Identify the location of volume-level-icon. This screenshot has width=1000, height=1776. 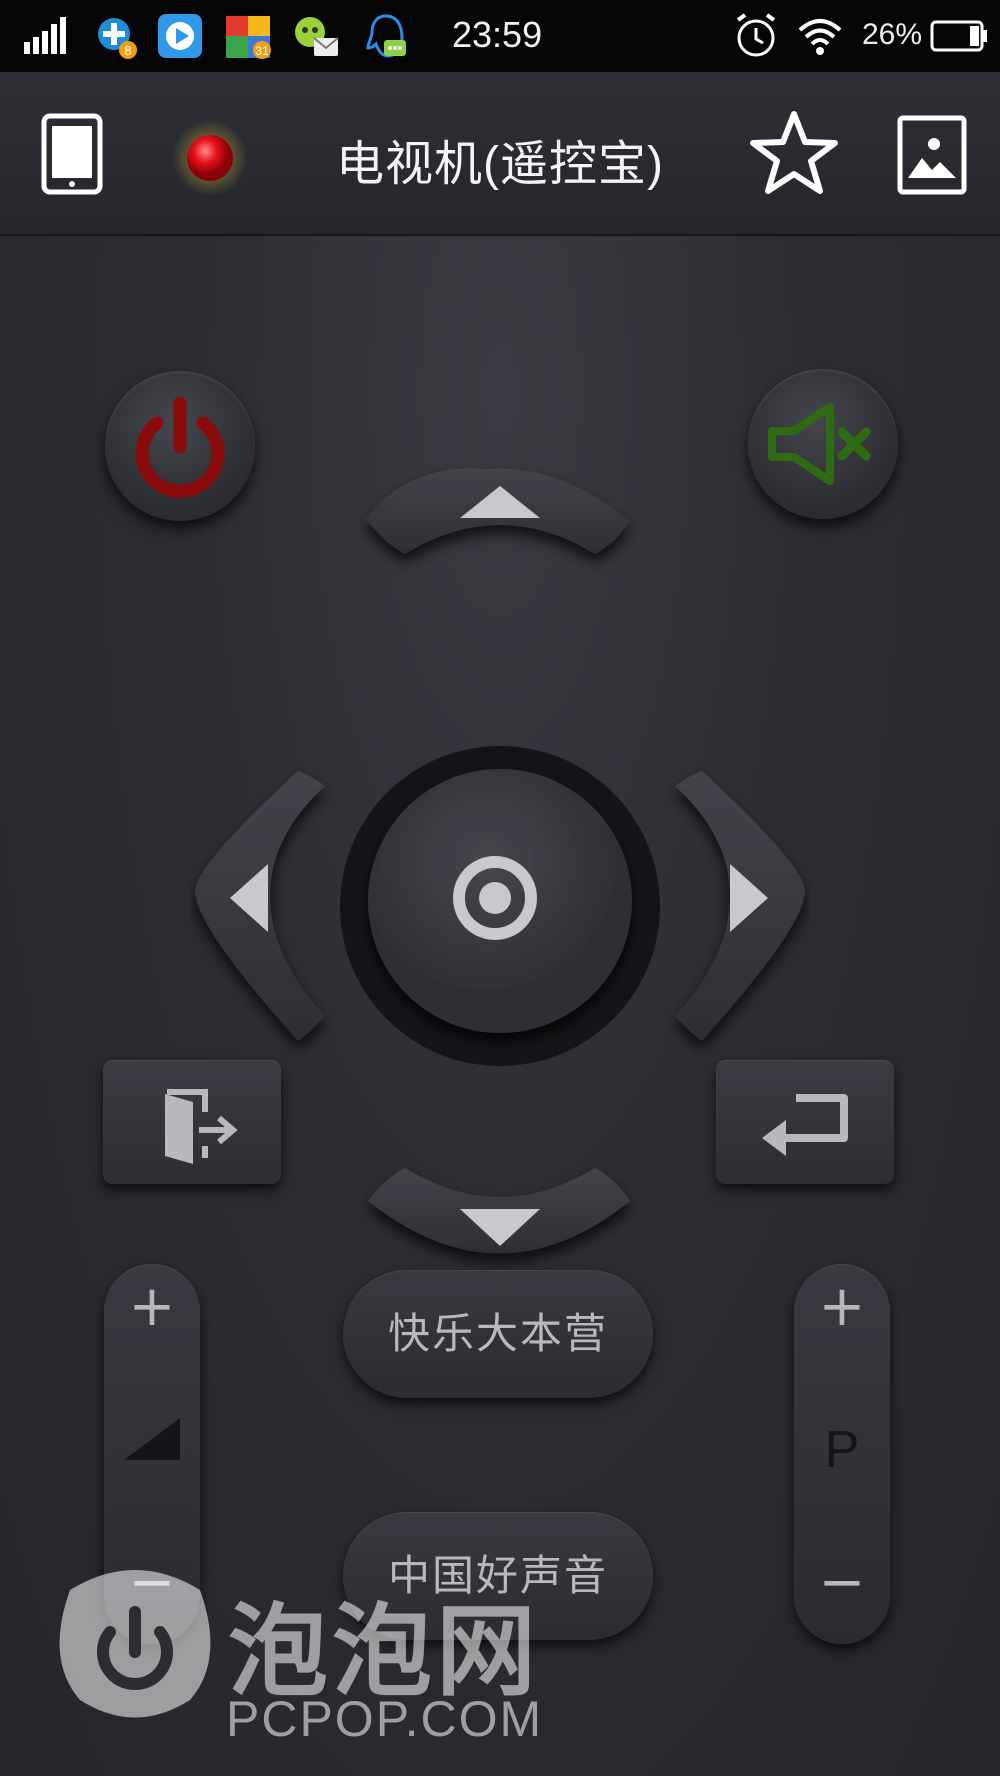
(152, 1439).